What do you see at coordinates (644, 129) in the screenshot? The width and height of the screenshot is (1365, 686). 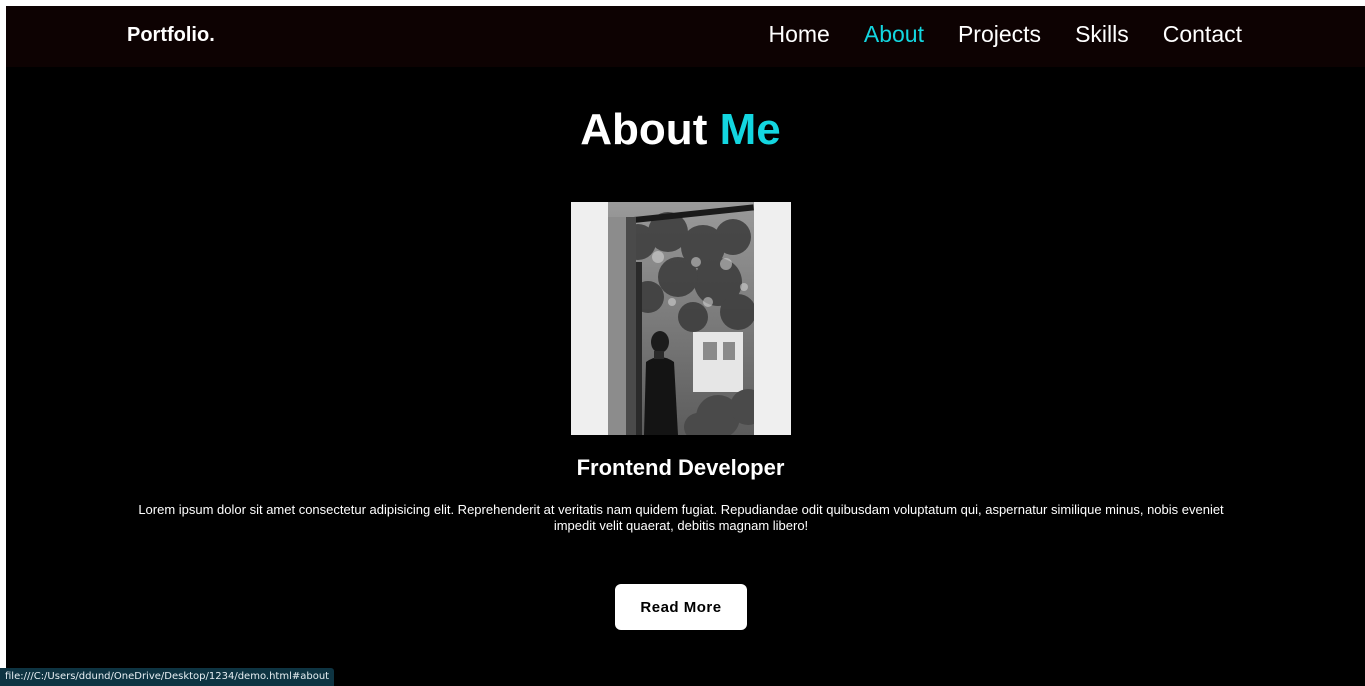 I see `about-heading-main: About` at bounding box center [644, 129].